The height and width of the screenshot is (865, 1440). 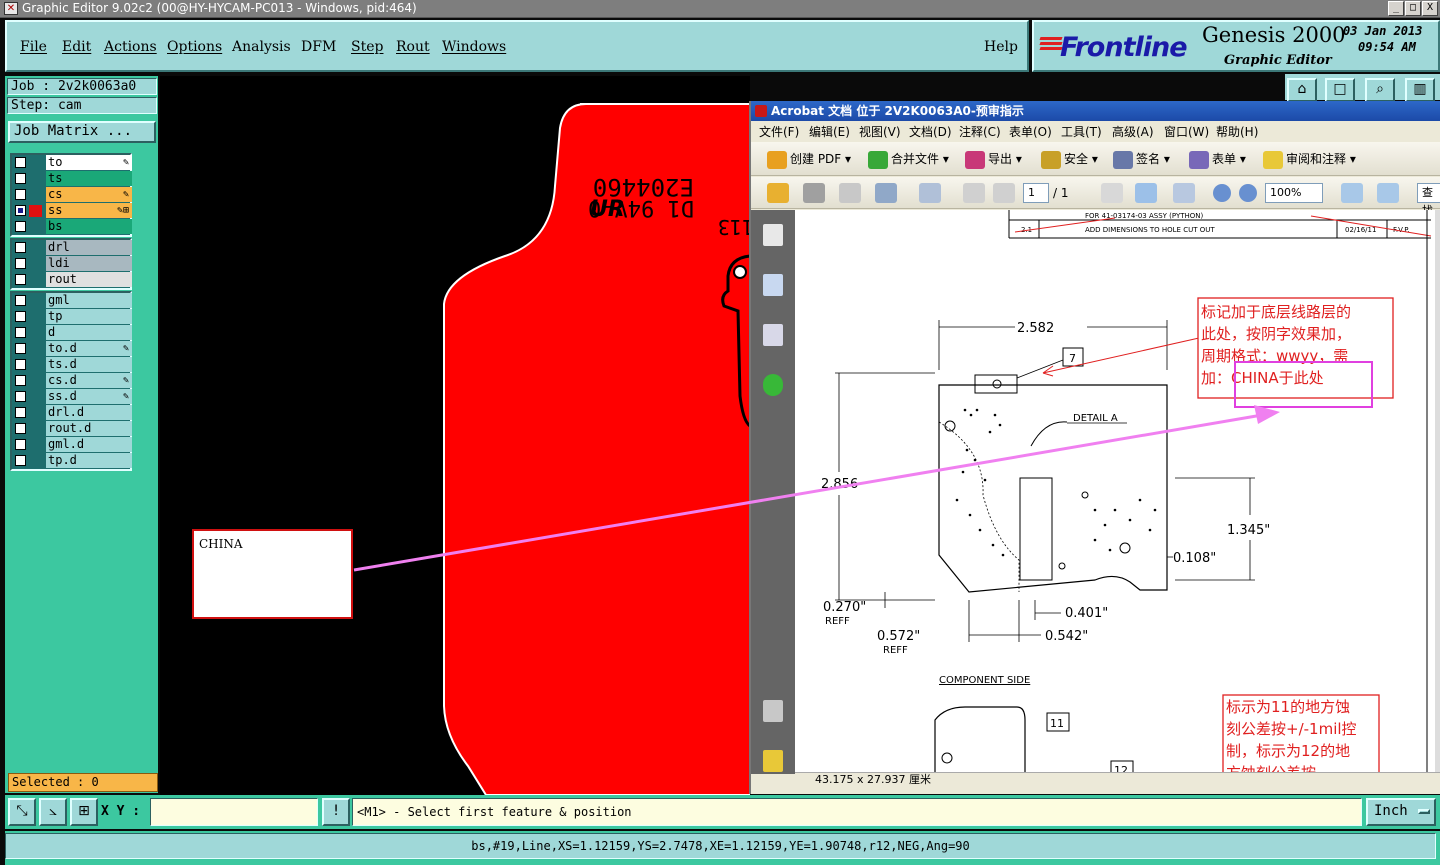 I want to click on menu-windows: Windows, so click(x=474, y=47).